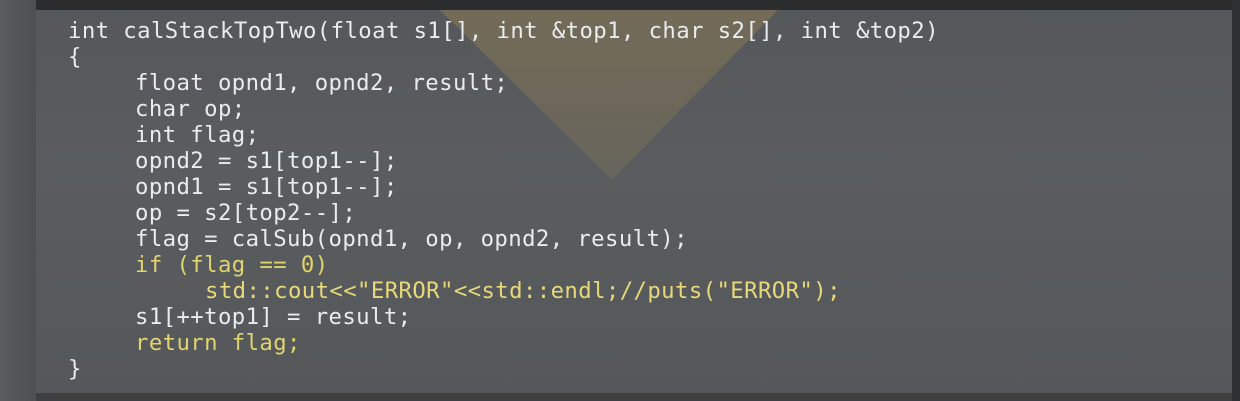 This screenshot has width=1240, height=401. Describe the element at coordinates (1236, 200) in the screenshot. I see `right-border` at that location.